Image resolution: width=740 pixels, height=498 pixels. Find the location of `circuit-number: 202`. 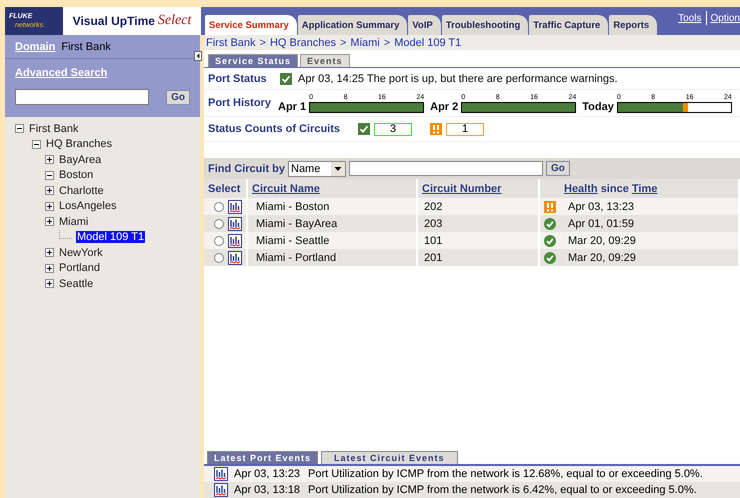

circuit-number: 202 is located at coordinates (432, 206).